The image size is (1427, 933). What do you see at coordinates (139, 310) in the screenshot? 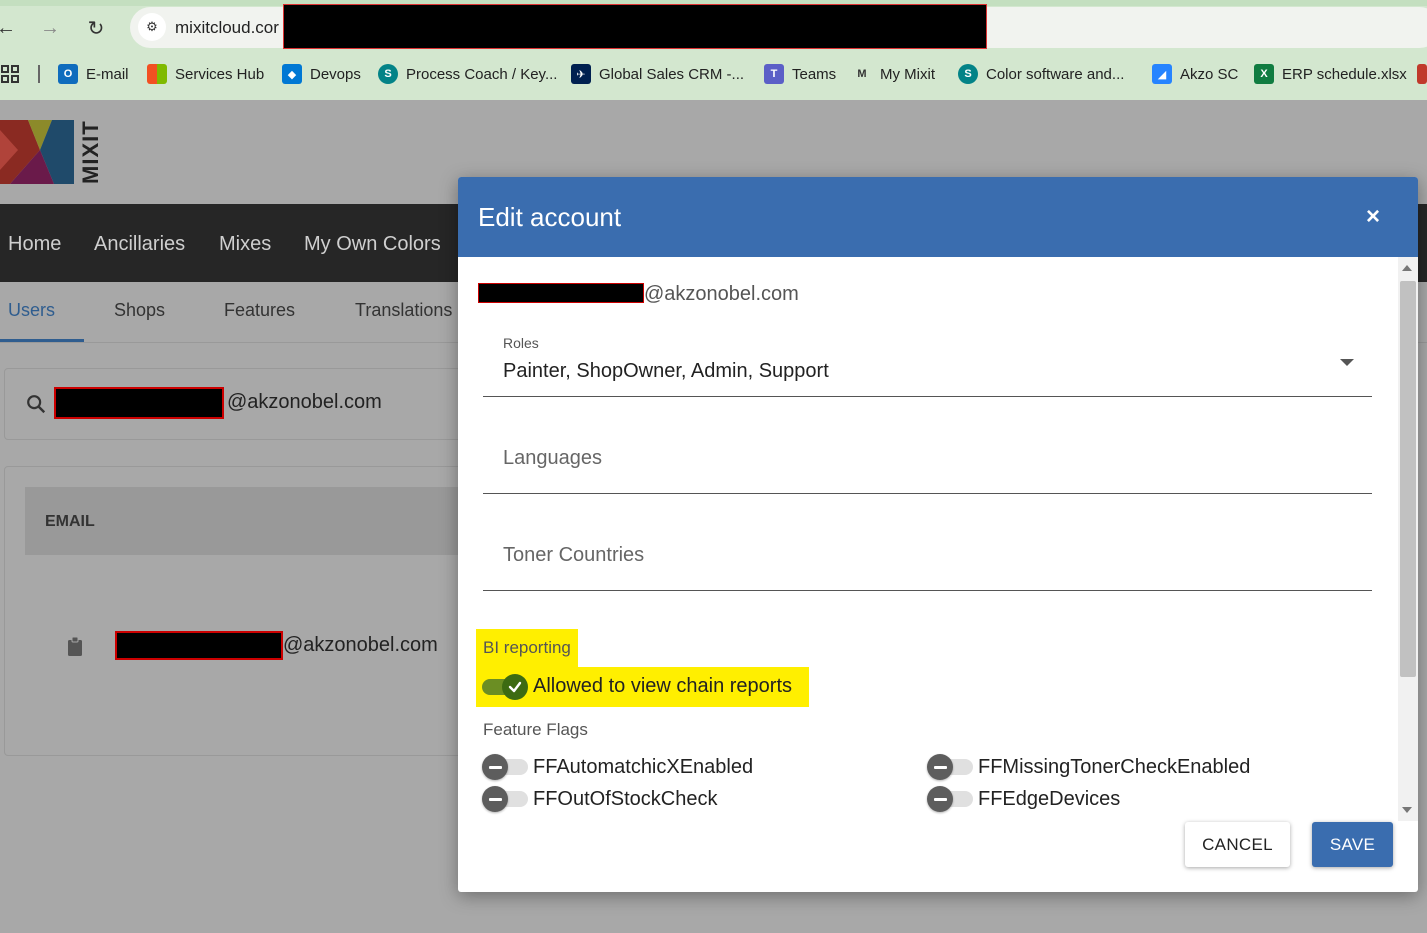
I see `tab-shops: Shops` at bounding box center [139, 310].